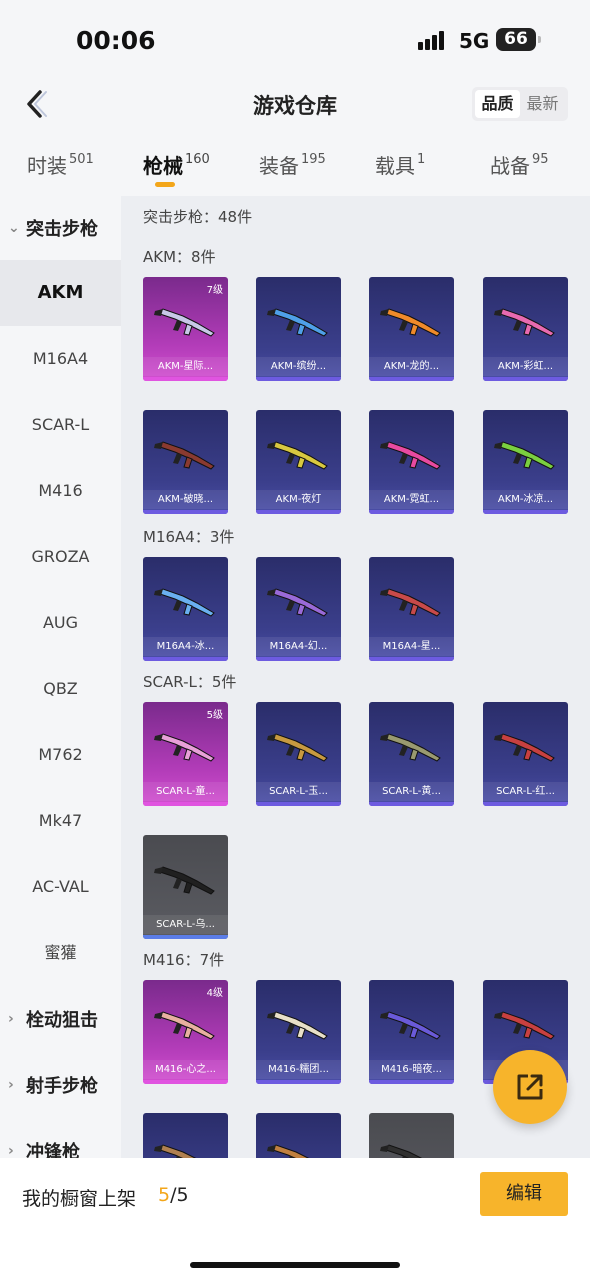 The image size is (590, 1280). I want to click on sidebar-group-label: 射手步枪, so click(62, 1086).